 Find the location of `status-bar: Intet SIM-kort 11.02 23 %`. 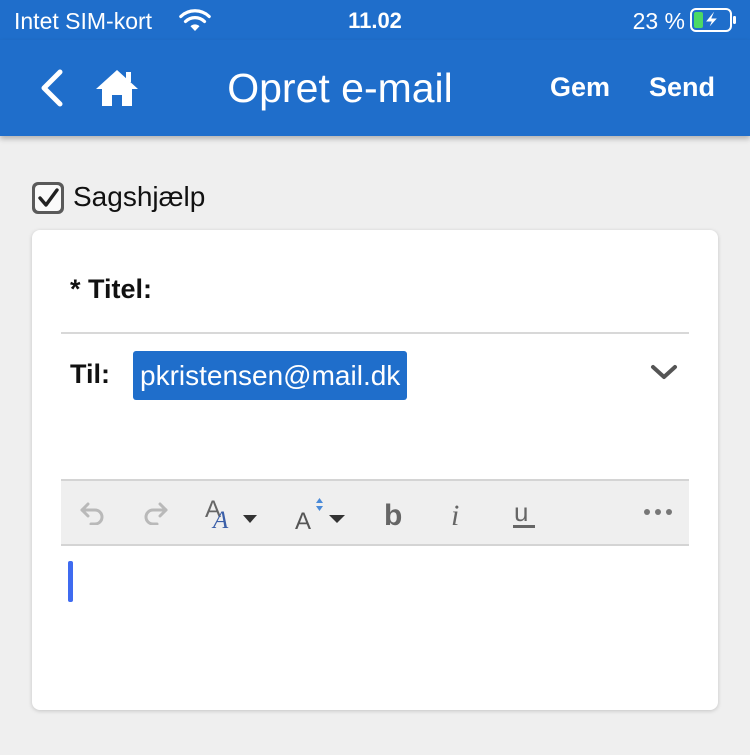

status-bar: Intet SIM-kort 11.02 23 % is located at coordinates (375, 20).